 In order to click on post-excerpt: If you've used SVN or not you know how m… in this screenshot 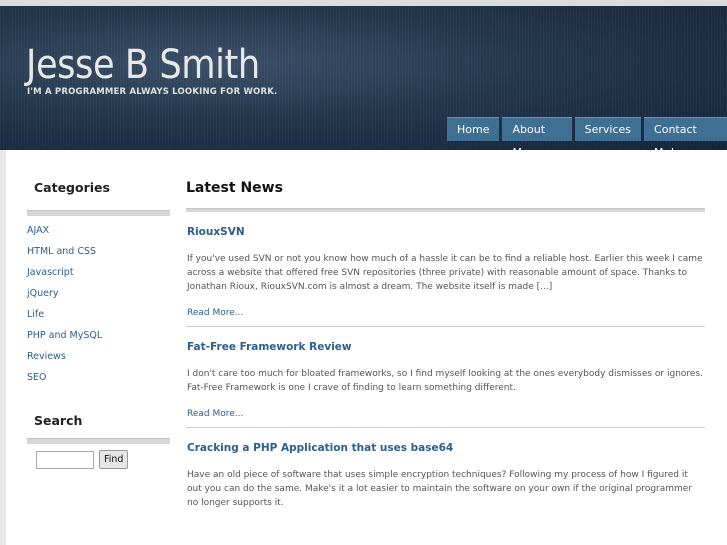, I will do `click(445, 273)`.